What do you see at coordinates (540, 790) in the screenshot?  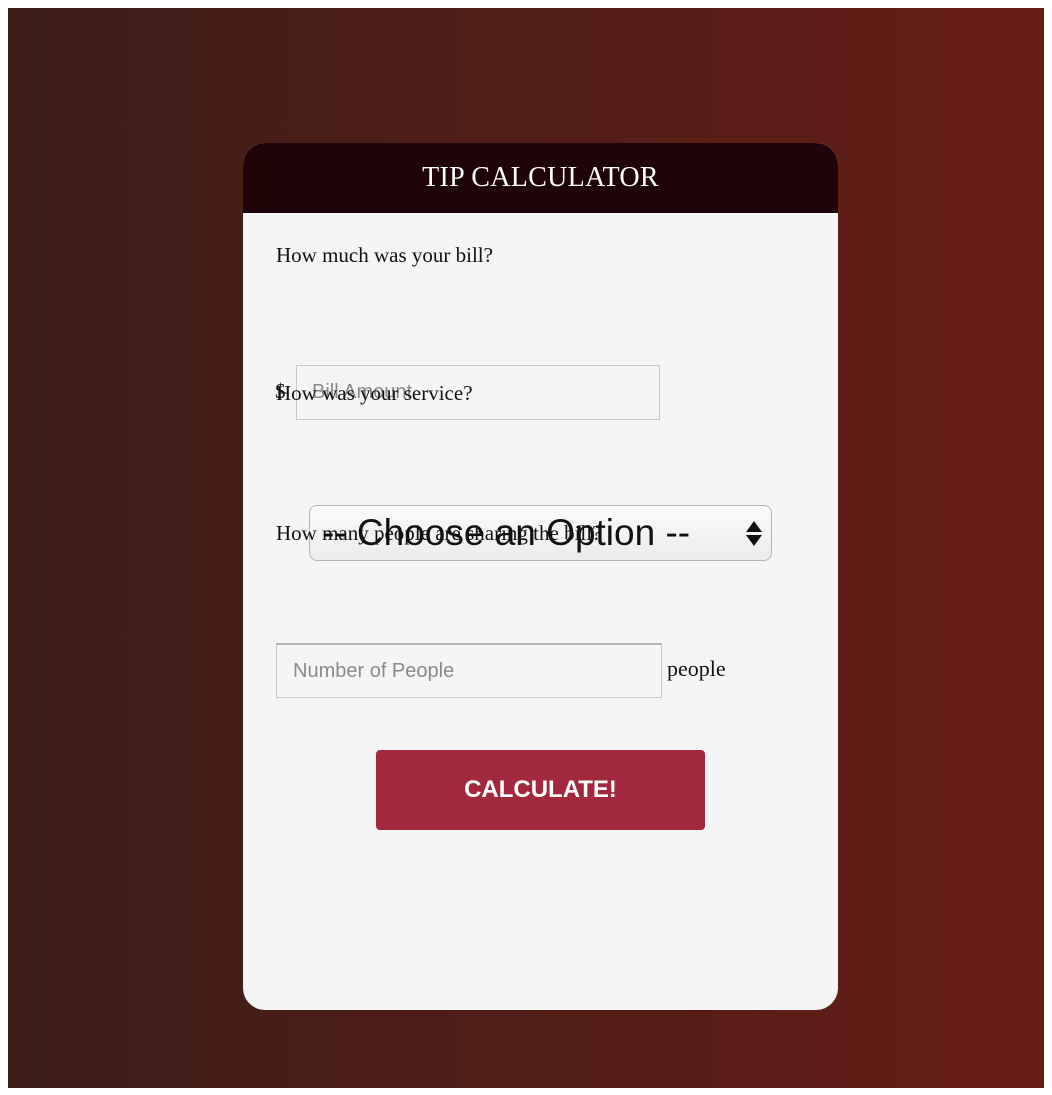 I see `calculate-button: CALCULATE!` at bounding box center [540, 790].